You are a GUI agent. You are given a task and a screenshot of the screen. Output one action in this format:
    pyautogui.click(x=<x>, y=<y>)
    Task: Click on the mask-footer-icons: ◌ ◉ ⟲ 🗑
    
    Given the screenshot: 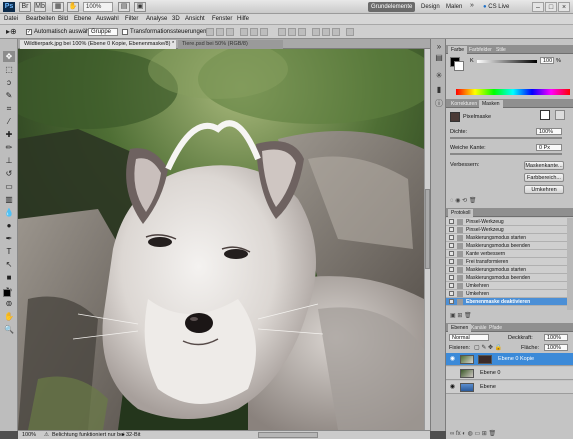 What is the action you would take?
    pyautogui.click(x=463, y=200)
    